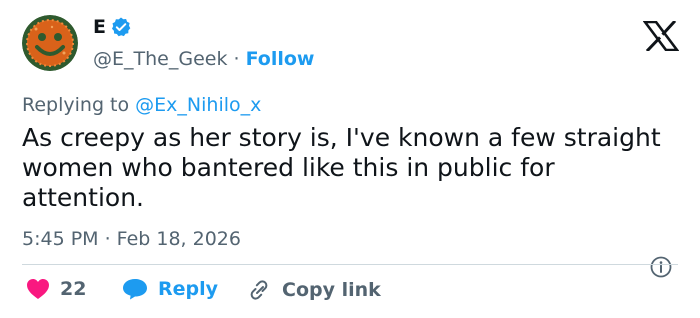  I want to click on reply-bubble-icon, so click(135, 289).